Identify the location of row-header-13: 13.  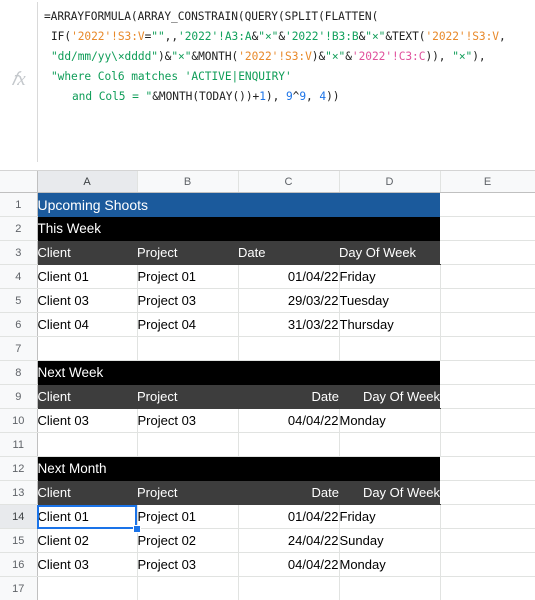
(19, 492).